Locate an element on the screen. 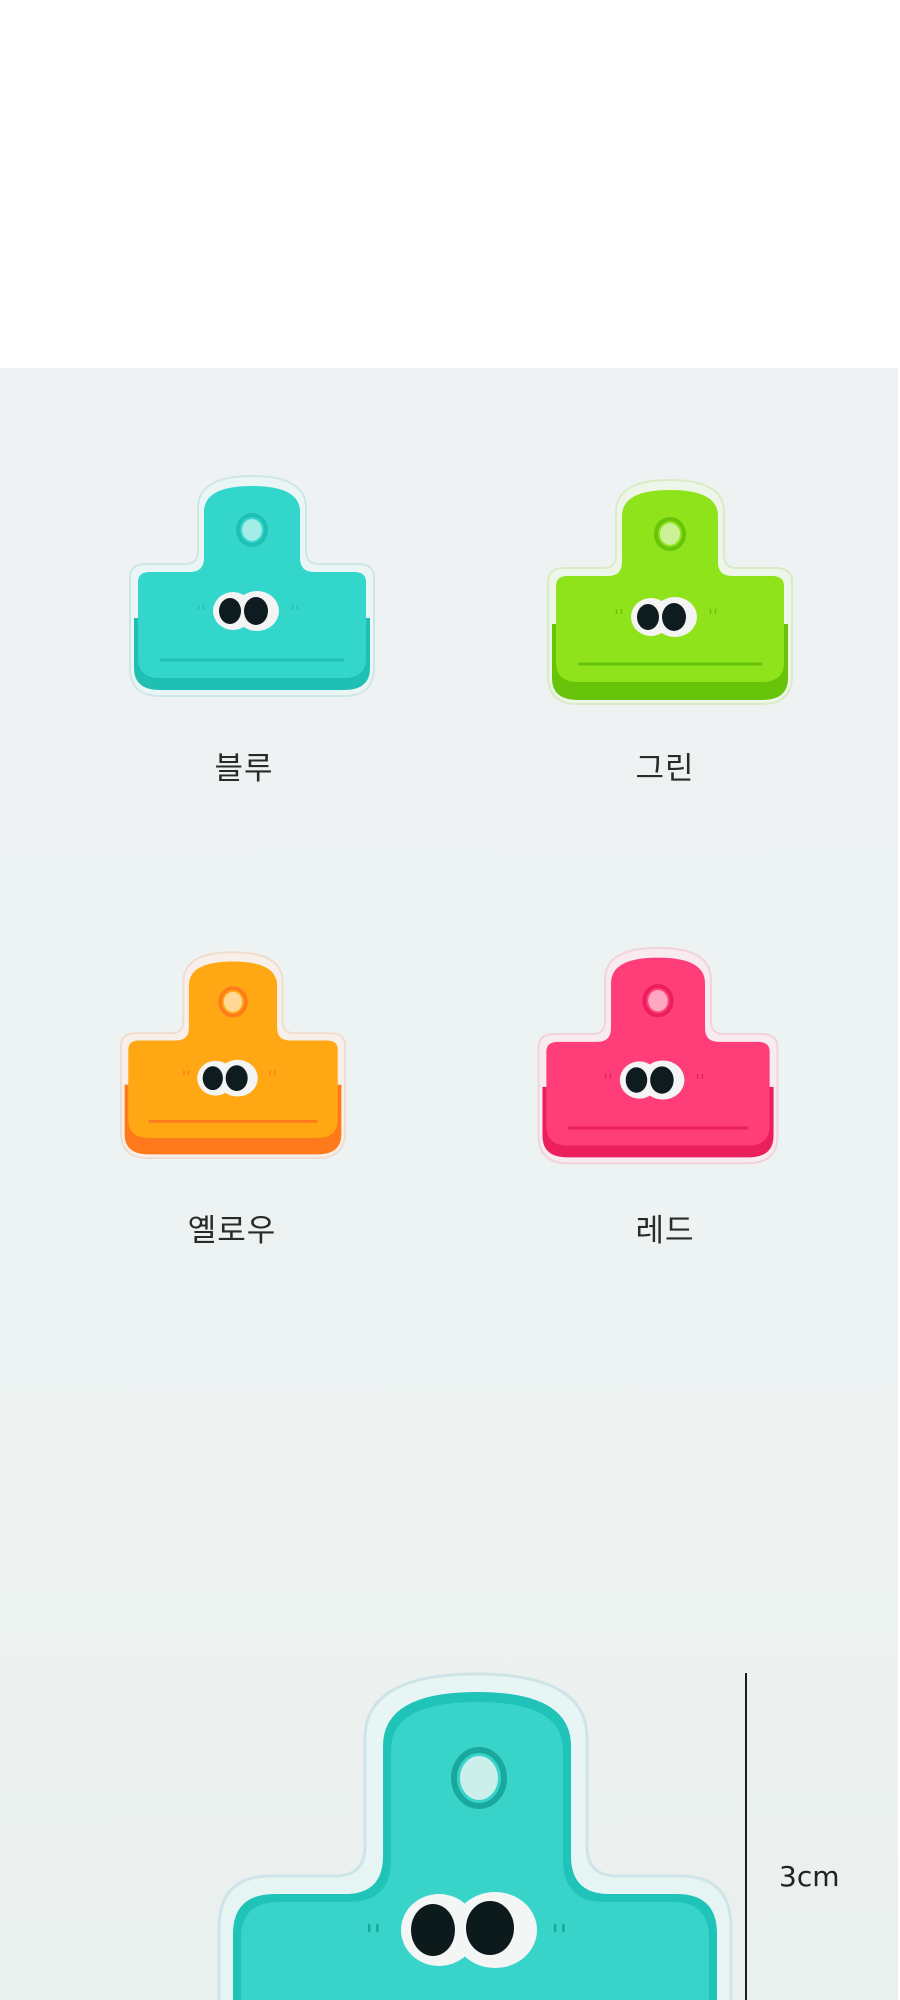  height-measure-line is located at coordinates (746, 1836).